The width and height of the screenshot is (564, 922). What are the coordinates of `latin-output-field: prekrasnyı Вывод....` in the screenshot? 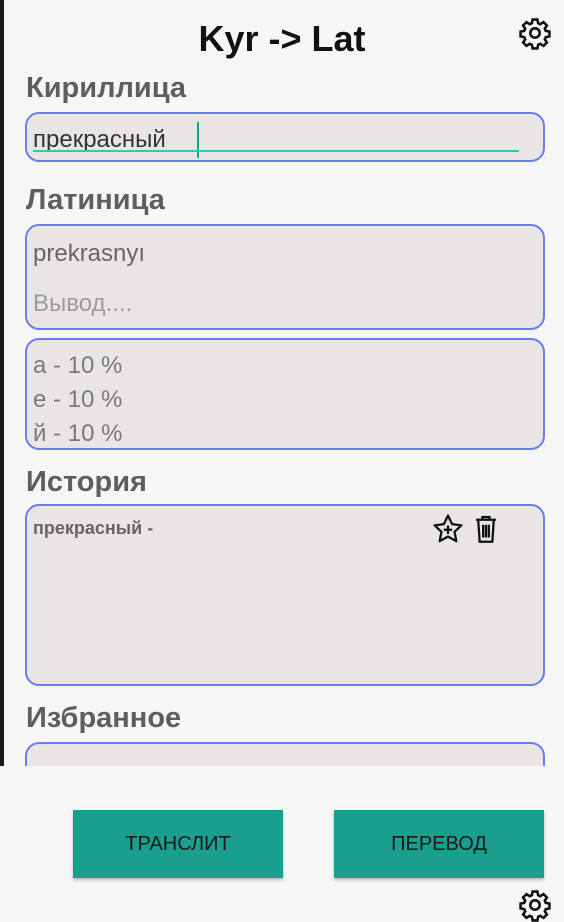 It's located at (285, 277).